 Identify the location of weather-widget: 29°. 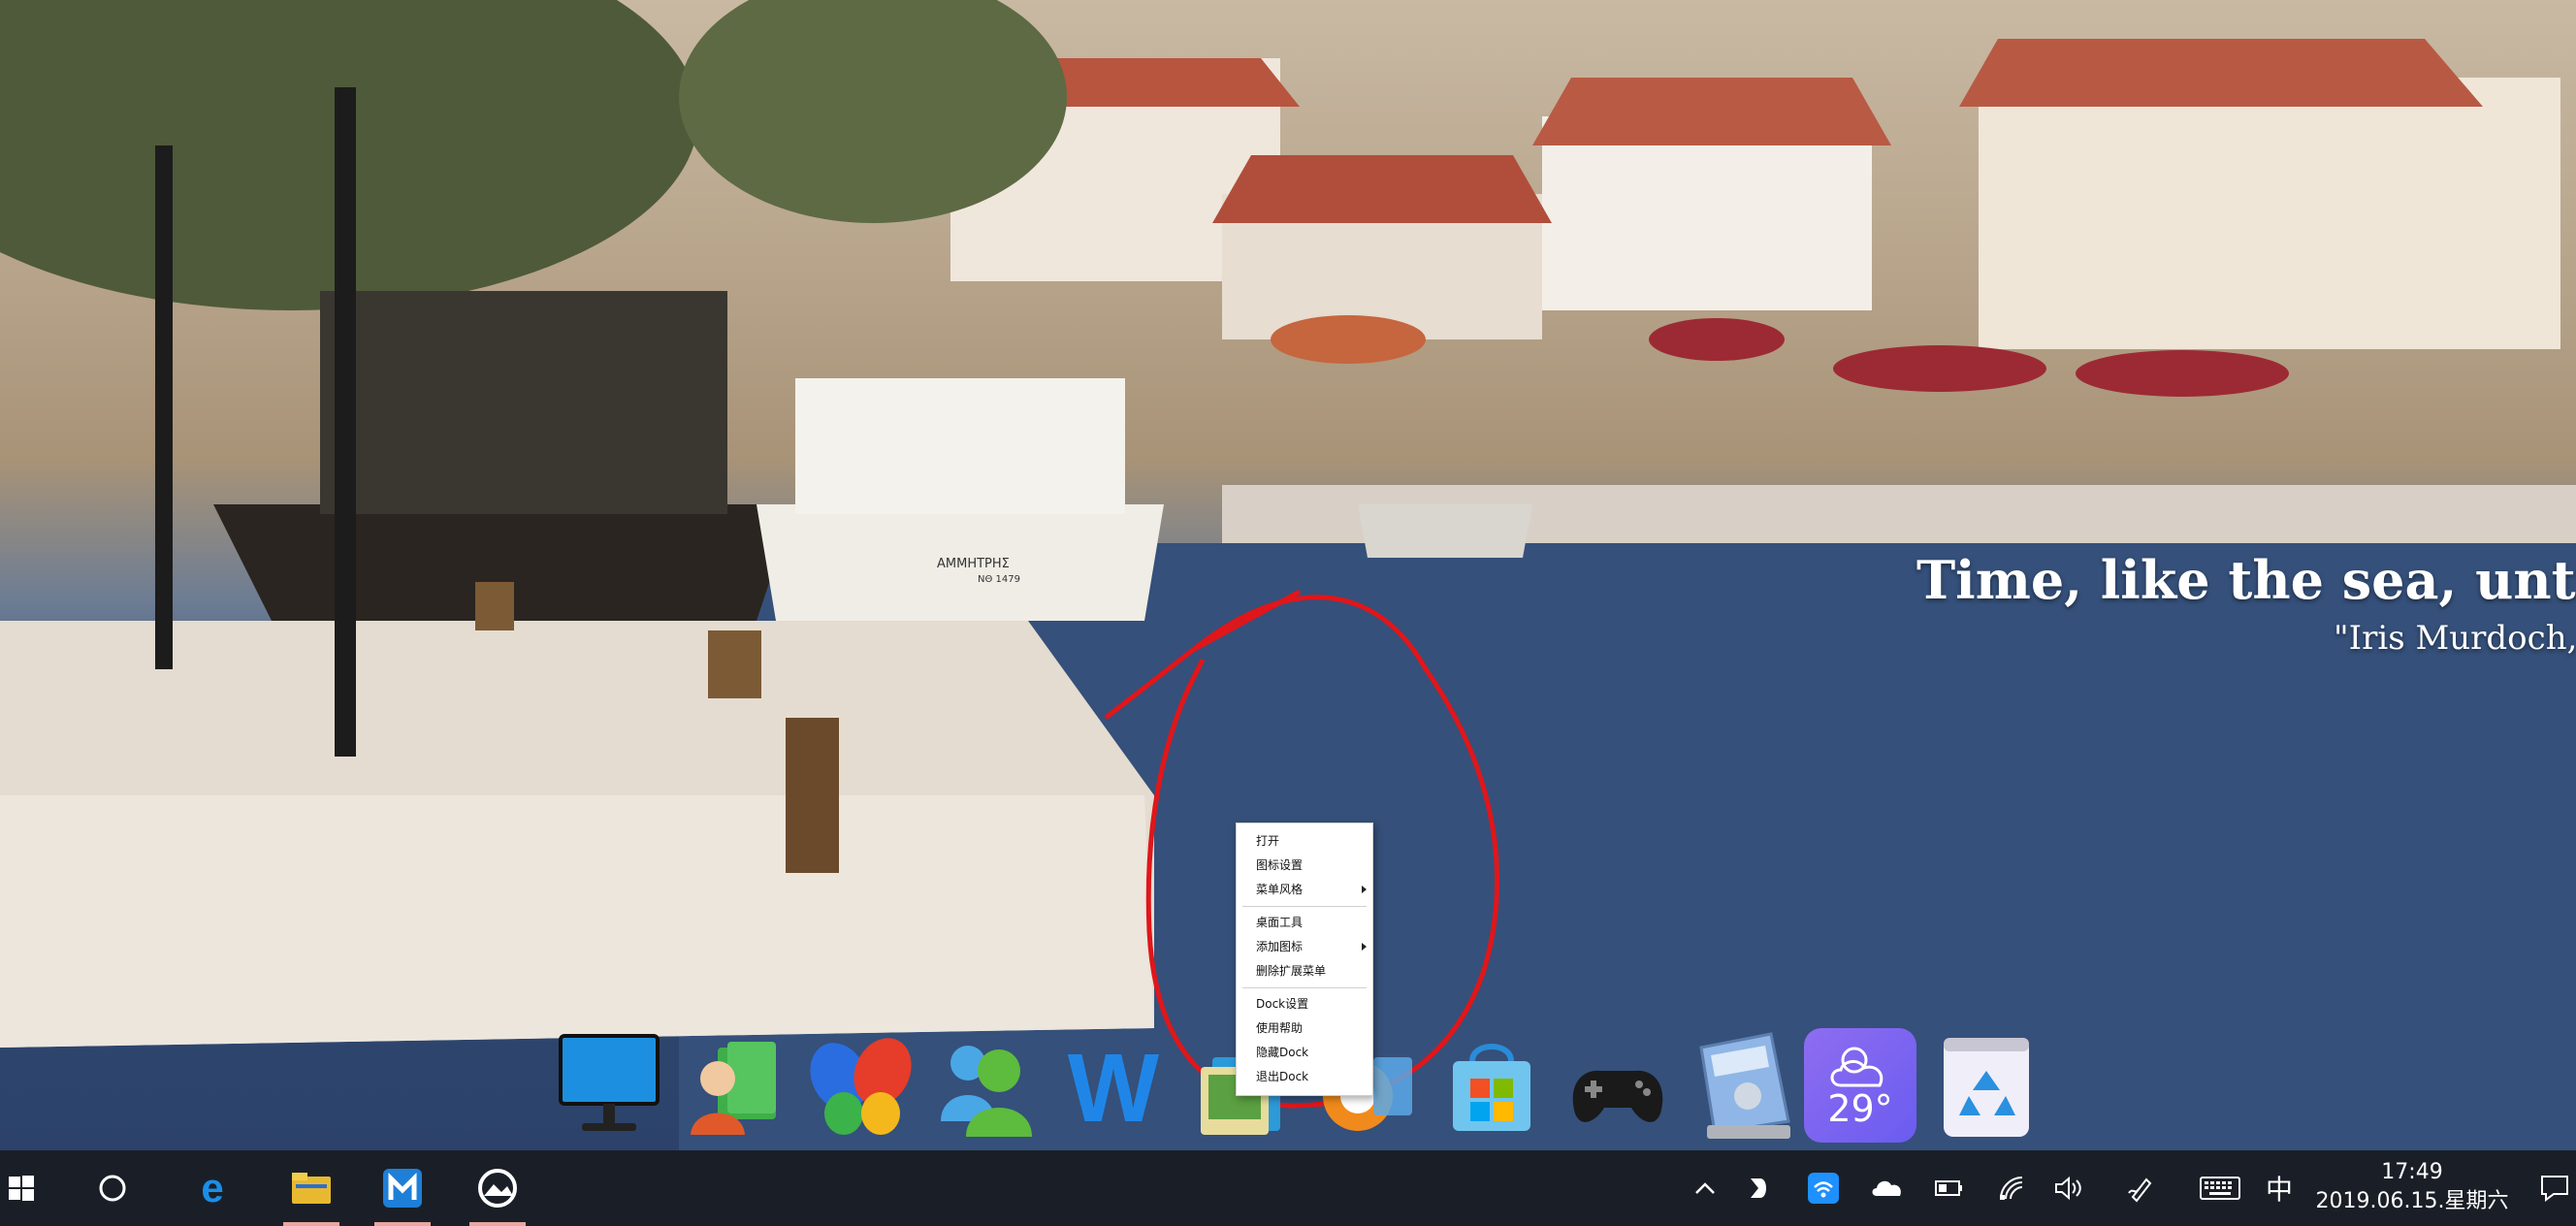
(1860, 1085).